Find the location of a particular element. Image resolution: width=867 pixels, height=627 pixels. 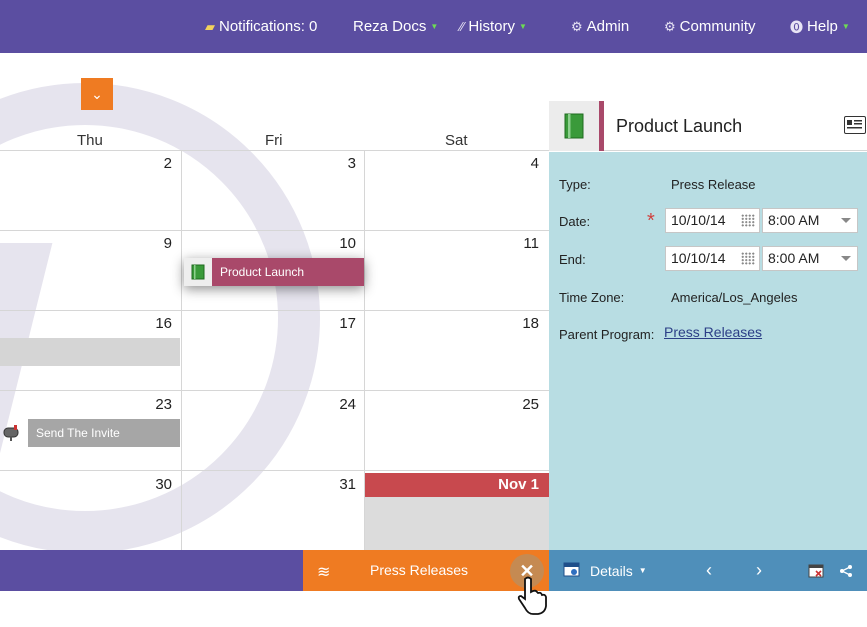

help-icon: ⓿ is located at coordinates (797, 27).